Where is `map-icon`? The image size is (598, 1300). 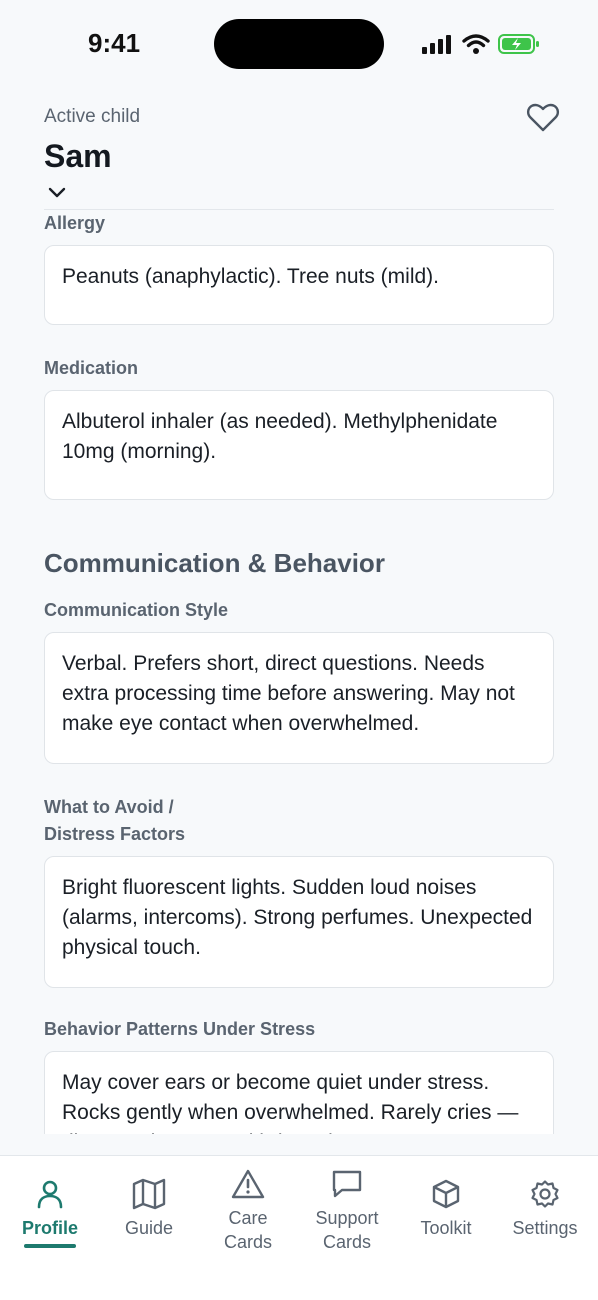
map-icon is located at coordinates (149, 1194).